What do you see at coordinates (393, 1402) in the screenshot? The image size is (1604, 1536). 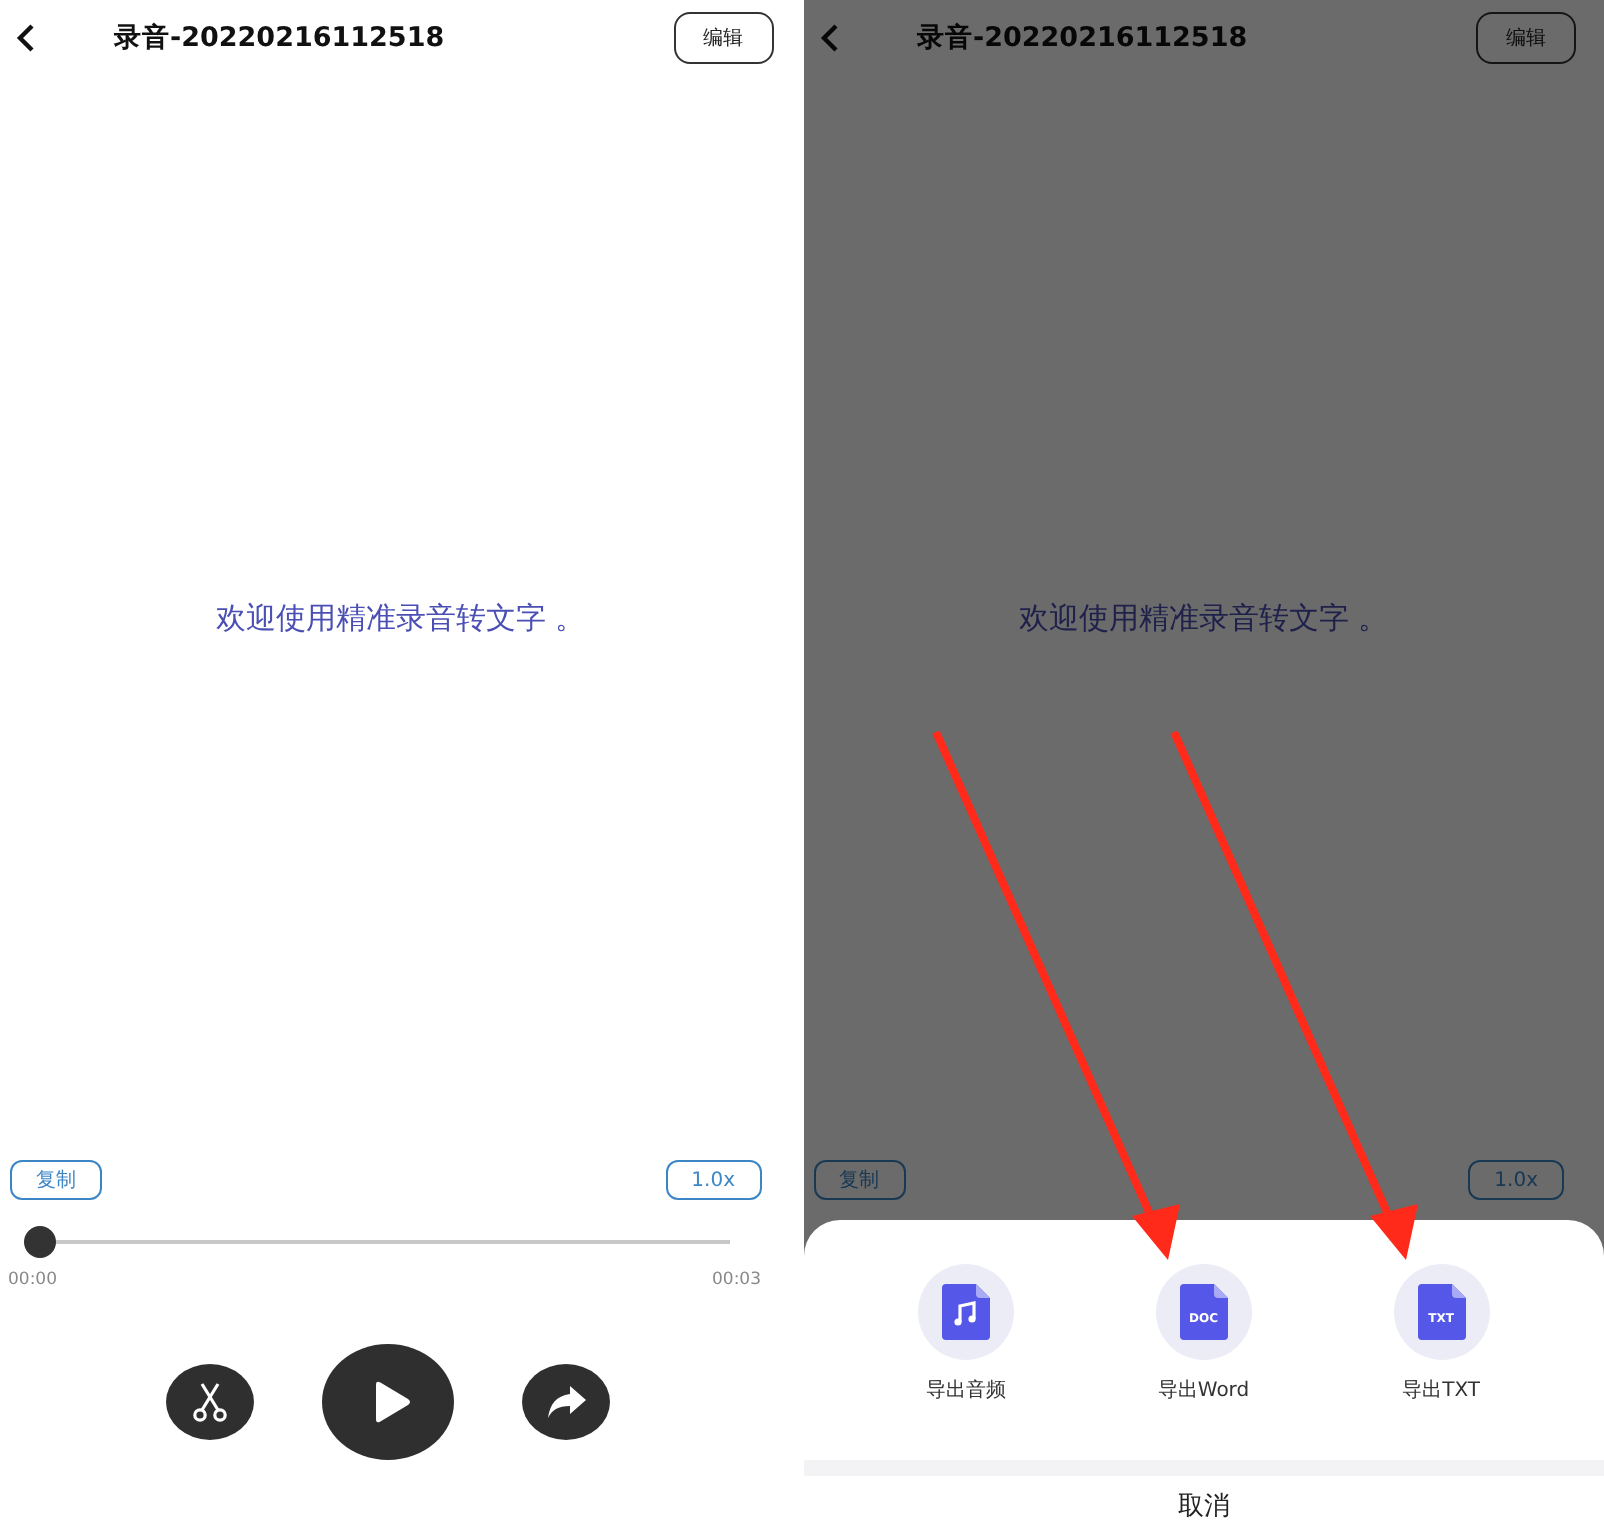 I see `play-icon` at bounding box center [393, 1402].